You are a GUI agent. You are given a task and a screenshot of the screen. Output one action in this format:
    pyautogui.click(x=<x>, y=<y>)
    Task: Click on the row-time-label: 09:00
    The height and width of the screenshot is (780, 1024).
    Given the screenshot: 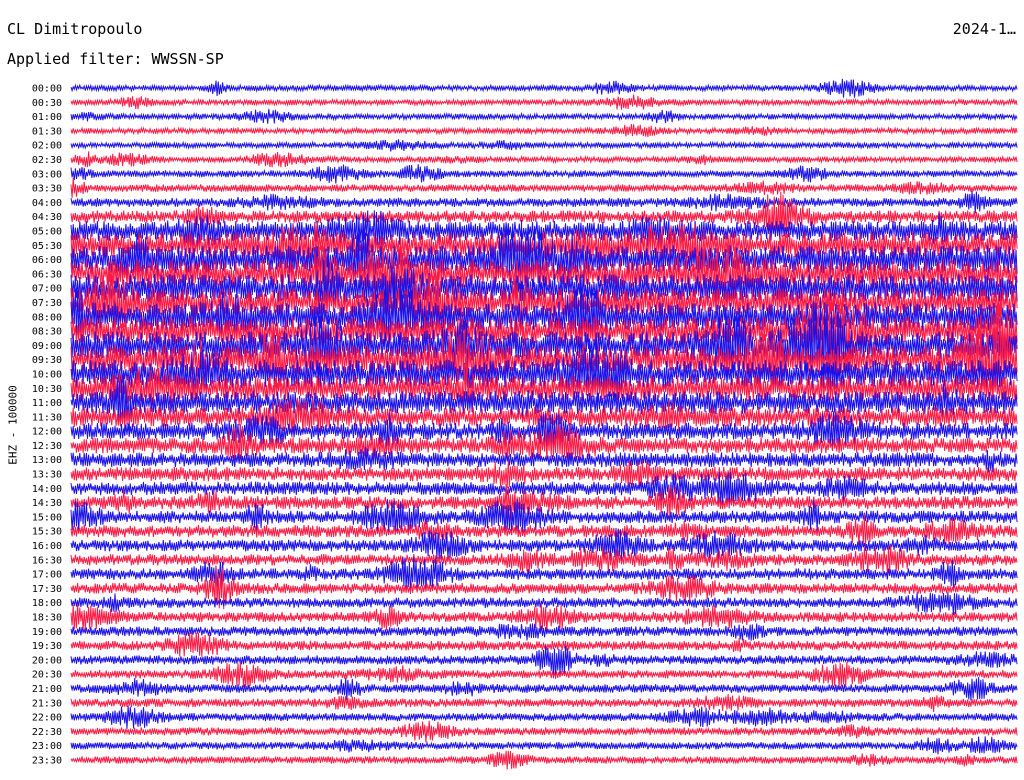 What is the action you would take?
    pyautogui.click(x=47, y=346)
    